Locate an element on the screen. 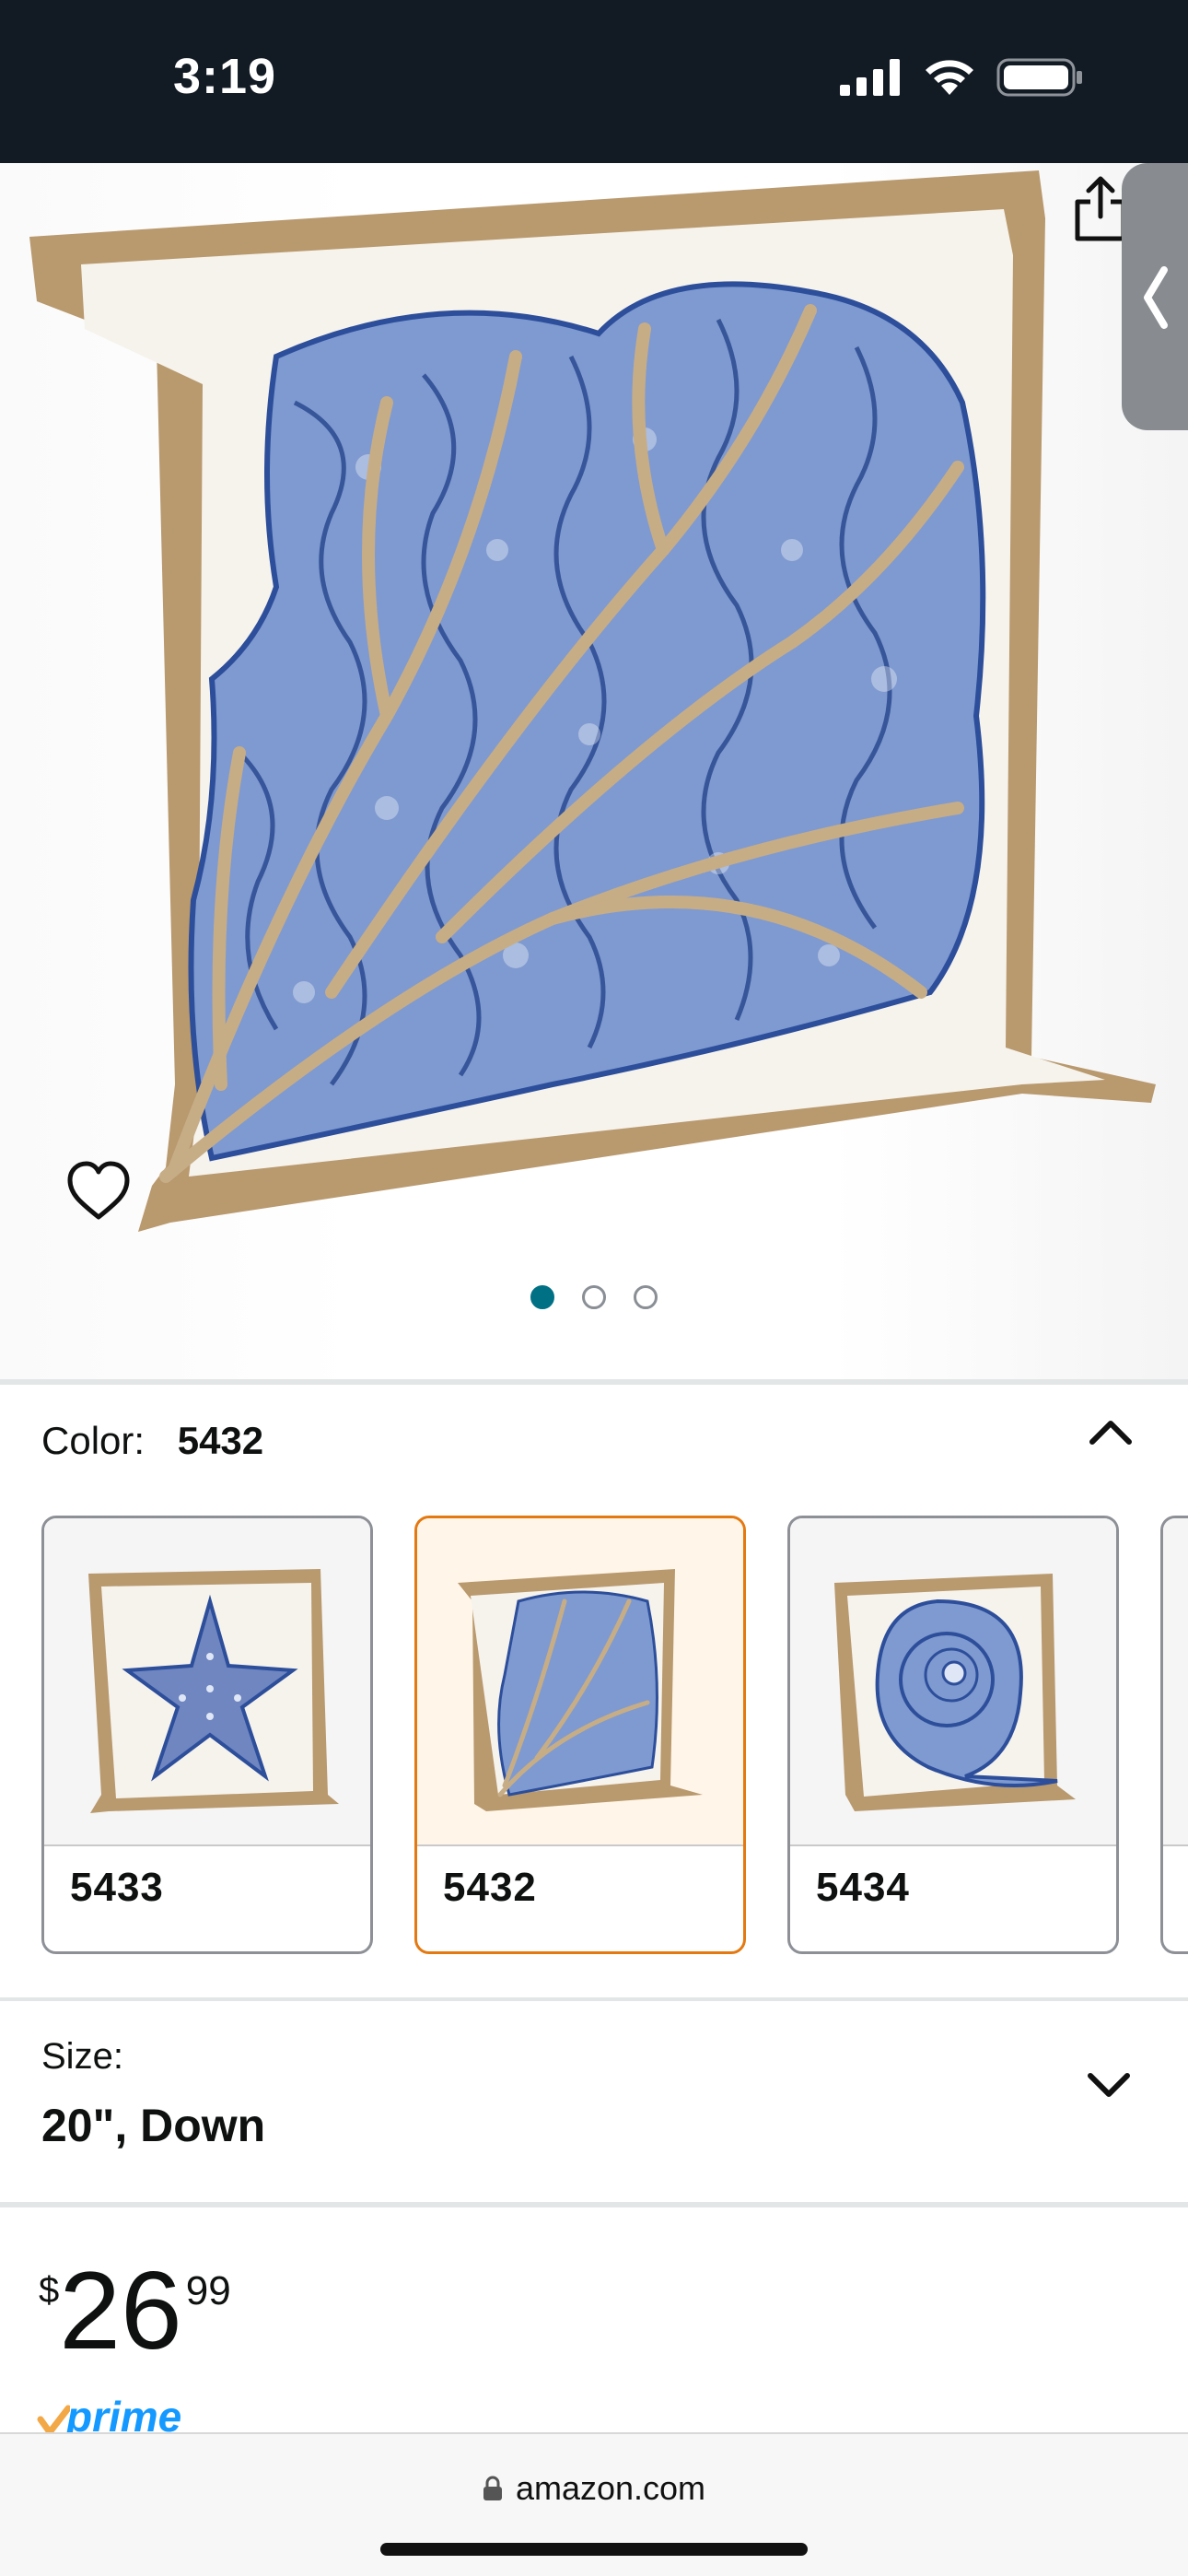 Image resolution: width=1188 pixels, height=2576 pixels. chevron-up-icon is located at coordinates (1111, 1432).